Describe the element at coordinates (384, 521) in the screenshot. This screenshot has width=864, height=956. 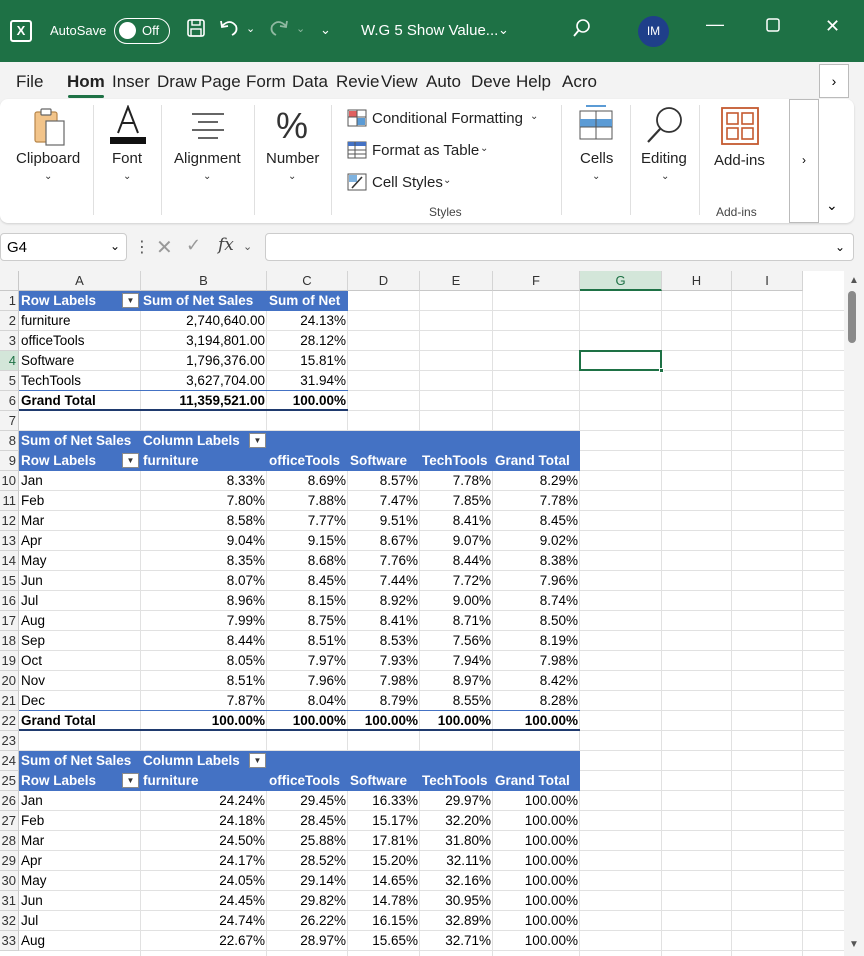
I see `pivot2-value: 9.51%` at that location.